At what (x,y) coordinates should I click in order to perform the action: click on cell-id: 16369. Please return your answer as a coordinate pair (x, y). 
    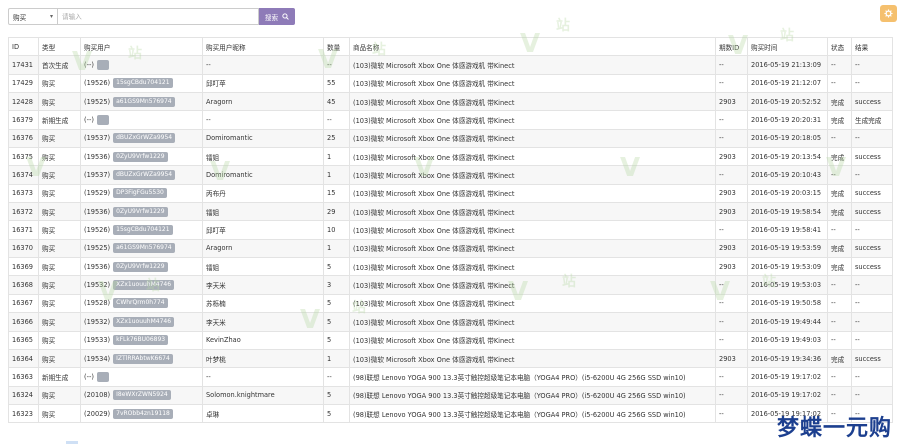
    Looking at the image, I should click on (23, 267).